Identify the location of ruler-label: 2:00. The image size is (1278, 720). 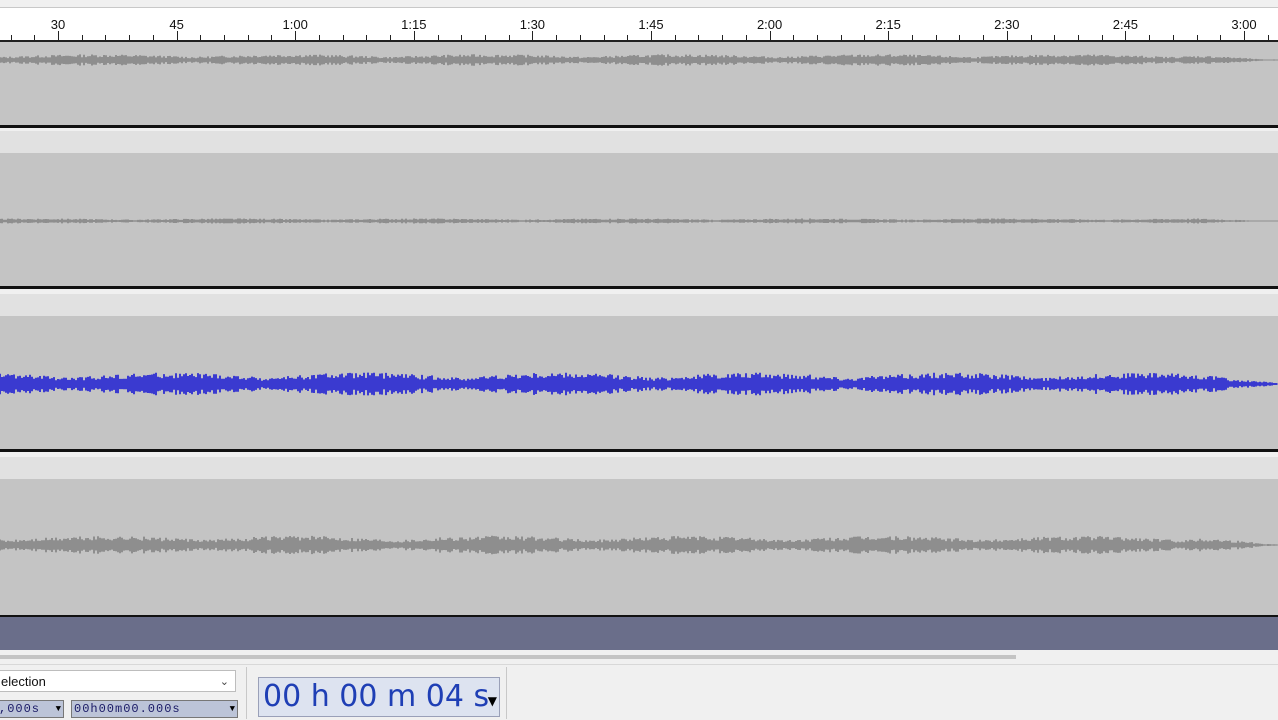
(769, 24).